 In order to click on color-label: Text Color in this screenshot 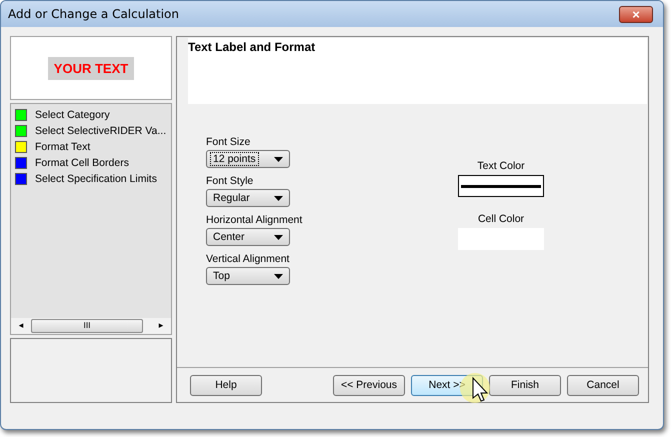, I will do `click(501, 166)`.